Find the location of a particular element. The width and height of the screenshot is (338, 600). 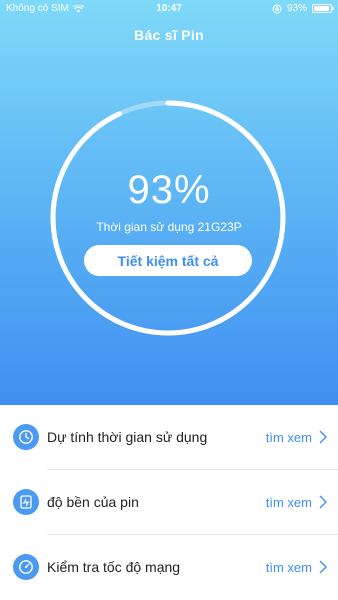

list-item-label: độ bền của pin is located at coordinates (93, 502).